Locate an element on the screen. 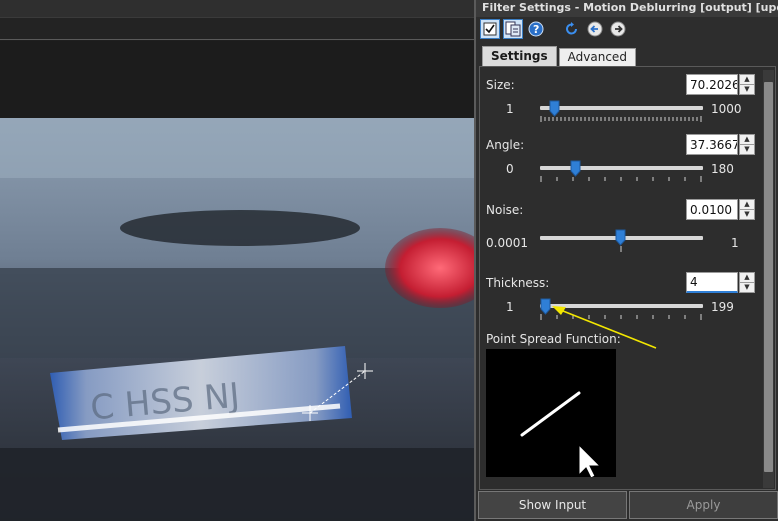 This screenshot has height=521, width=778. thickness-label: Thickness: is located at coordinates (518, 283).